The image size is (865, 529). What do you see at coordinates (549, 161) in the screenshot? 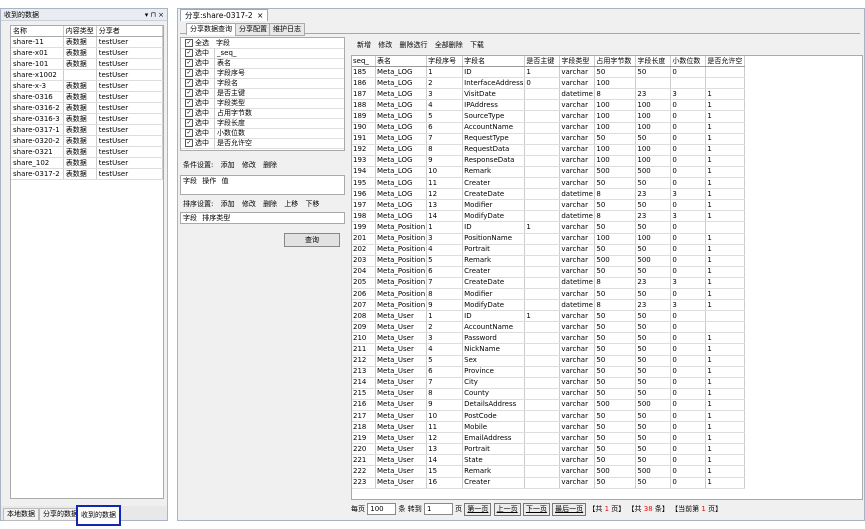
I see `table-row: 193 Meta_LOG 9 ResponseData varchar 100 100 0 1` at bounding box center [549, 161].